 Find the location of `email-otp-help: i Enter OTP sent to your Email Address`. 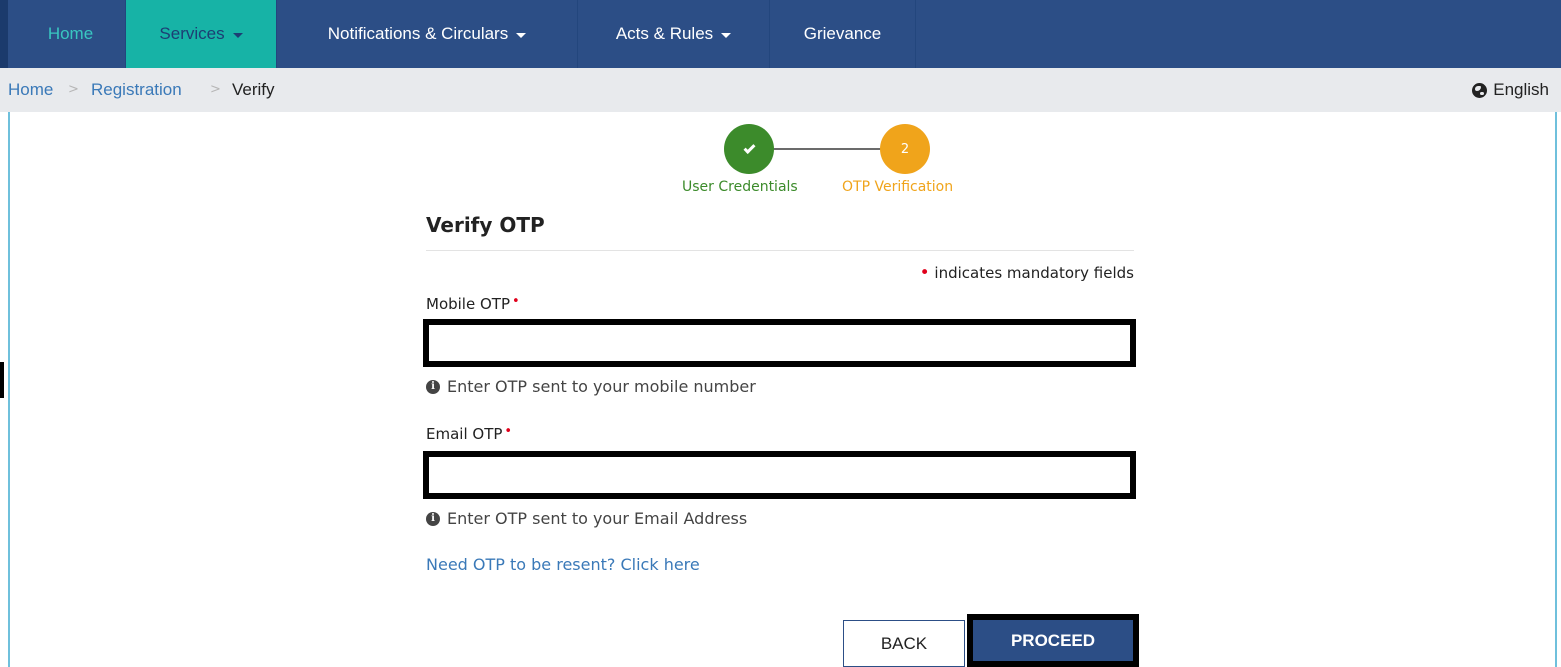

email-otp-help: i Enter OTP sent to your Email Address is located at coordinates (586, 518).